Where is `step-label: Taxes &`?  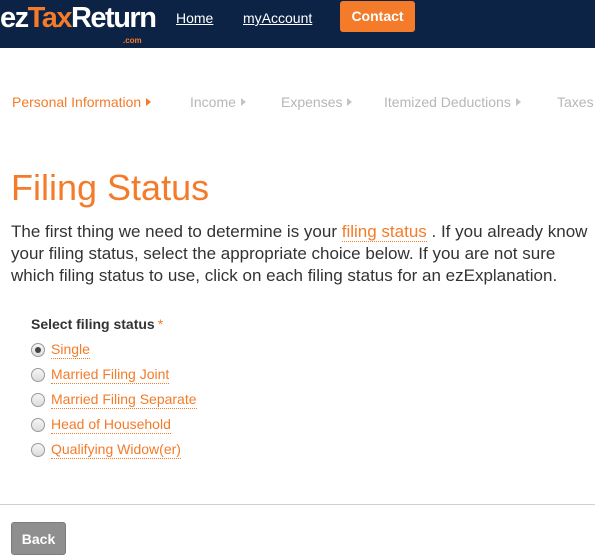
step-label: Taxes & is located at coordinates (576, 102).